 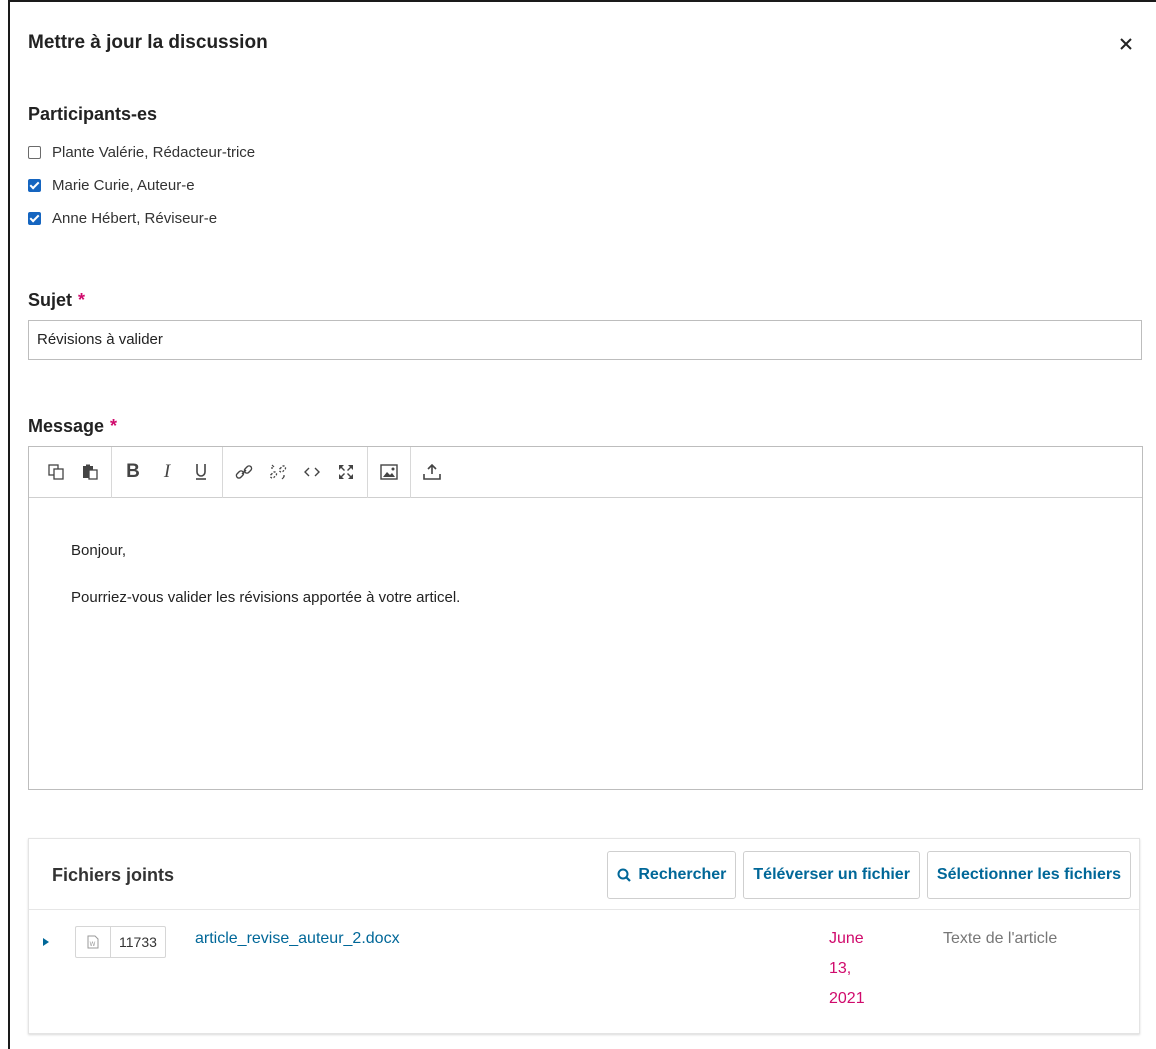 What do you see at coordinates (46, 942) in the screenshot?
I see `expand-row-icon` at bounding box center [46, 942].